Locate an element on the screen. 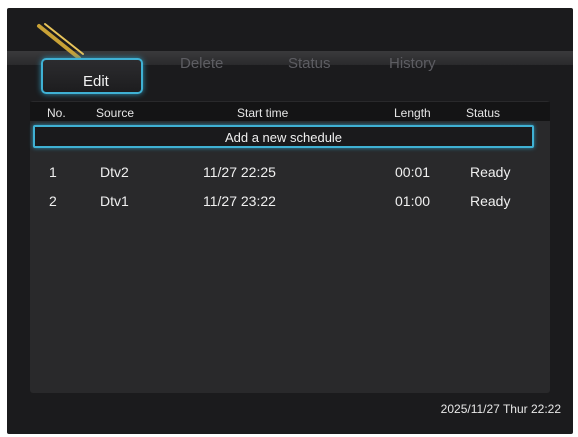 This screenshot has height=437, width=578. tab-status: Status is located at coordinates (309, 63).